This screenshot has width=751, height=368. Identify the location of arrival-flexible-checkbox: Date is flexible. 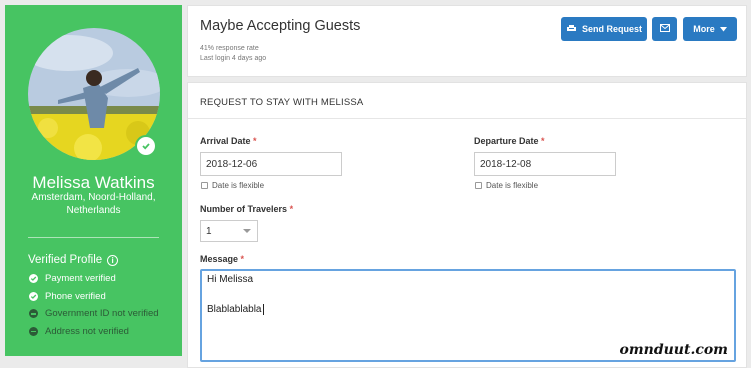
(232, 185).